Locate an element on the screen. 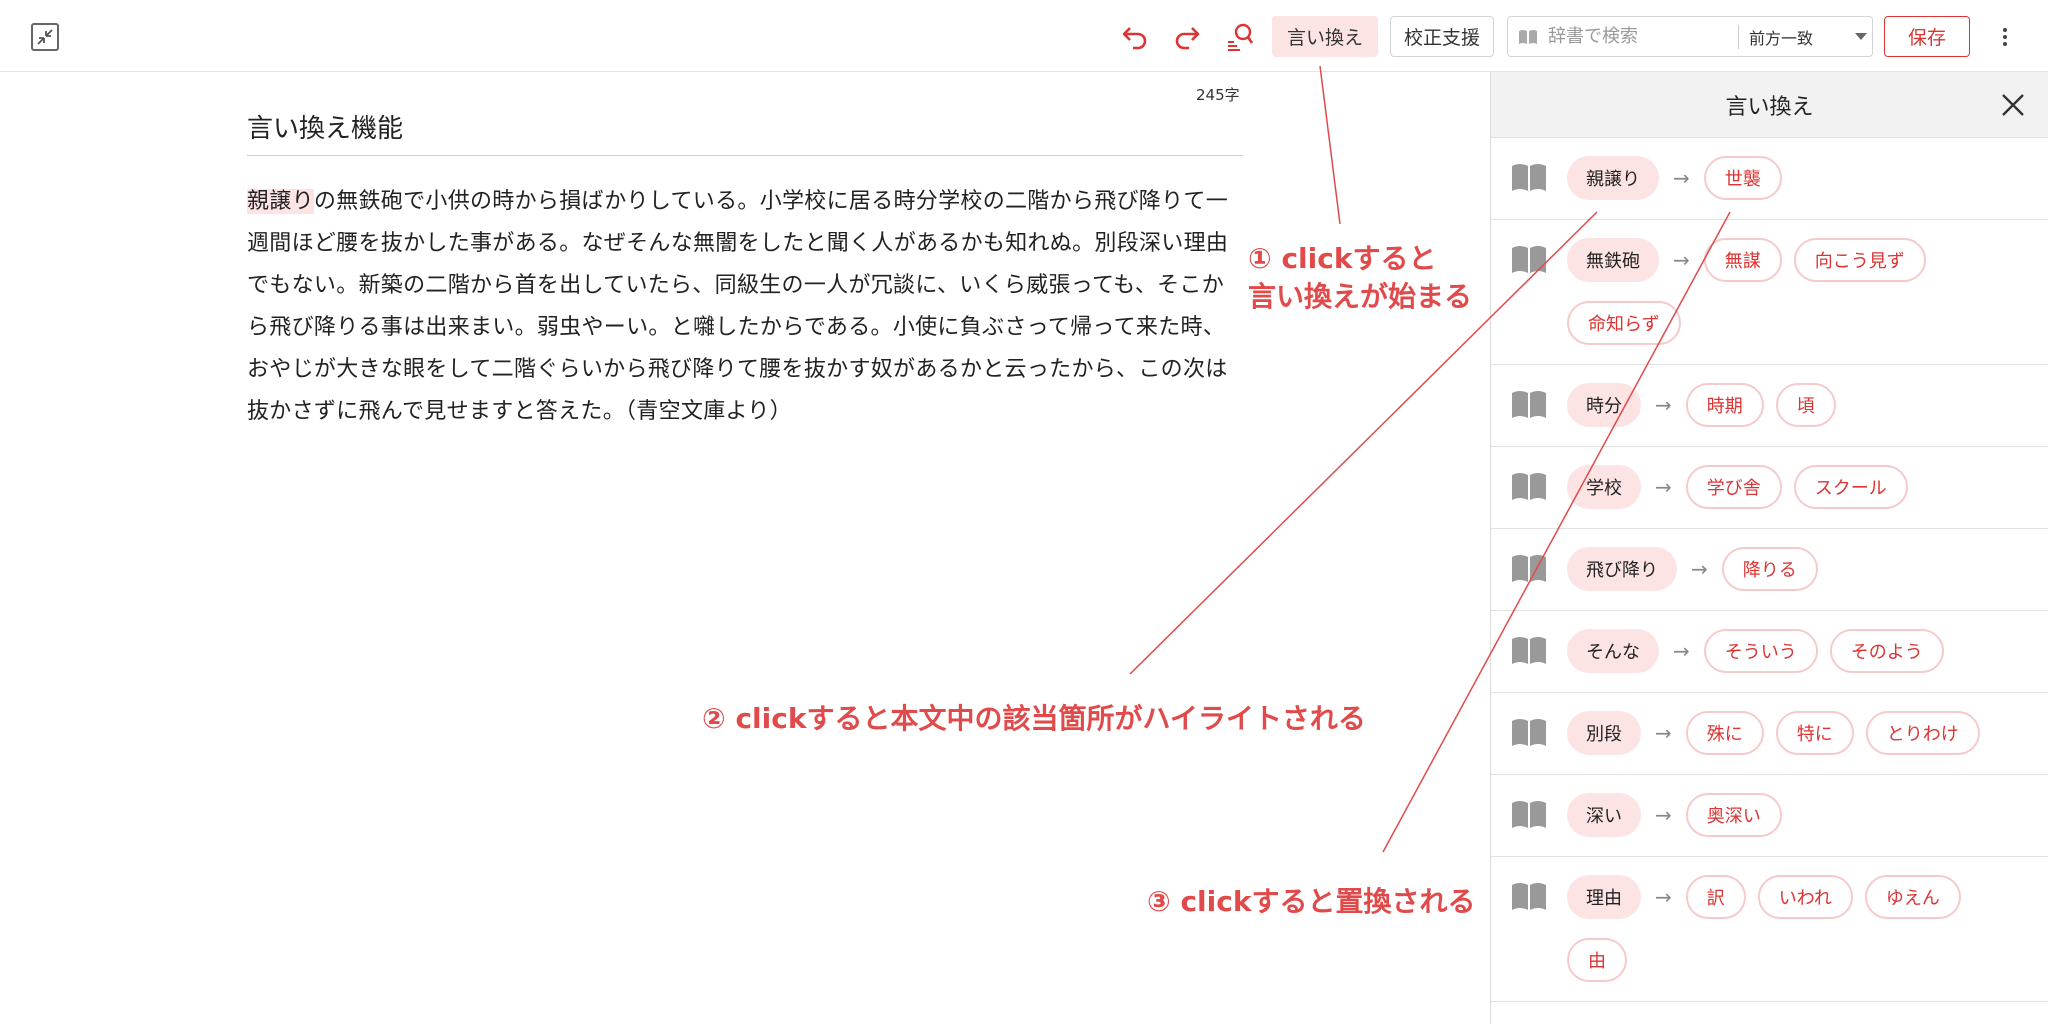 This screenshot has height=1024, width=2048. chip-group: 時分 → 時期頃 is located at coordinates (1787, 414).